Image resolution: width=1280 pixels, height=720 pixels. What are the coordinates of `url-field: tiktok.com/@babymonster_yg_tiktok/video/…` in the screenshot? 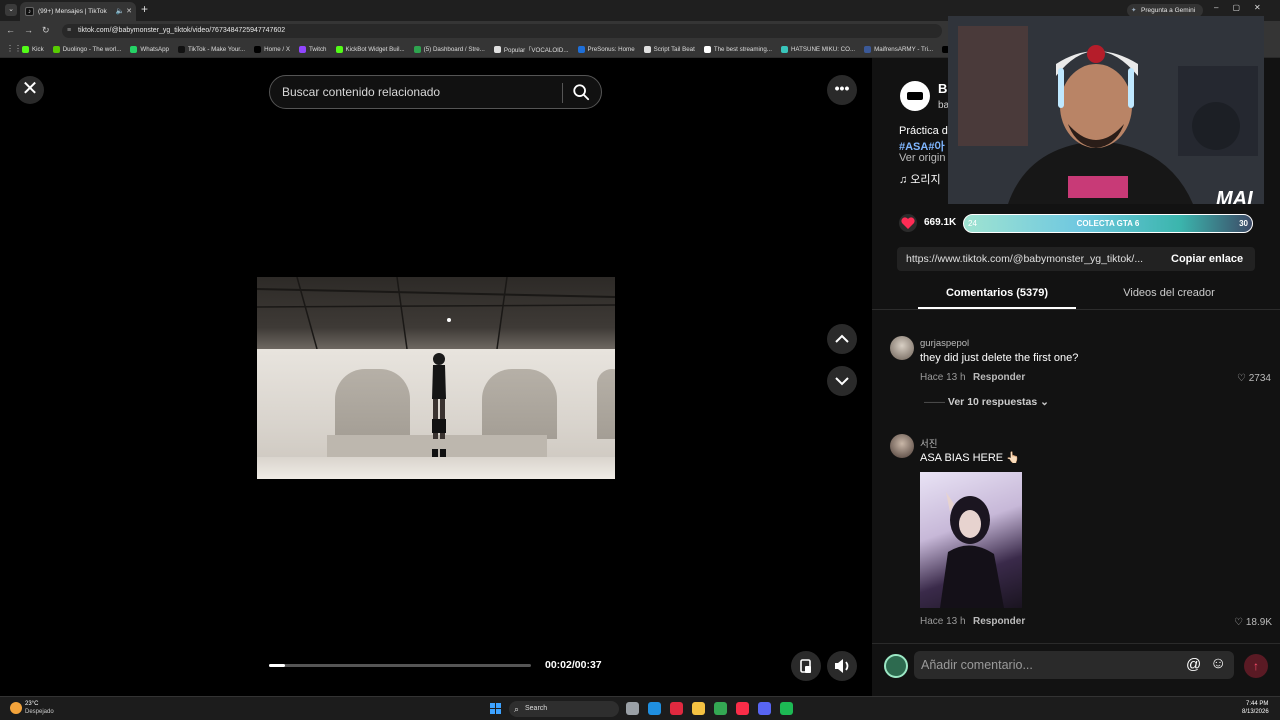 It's located at (502, 31).